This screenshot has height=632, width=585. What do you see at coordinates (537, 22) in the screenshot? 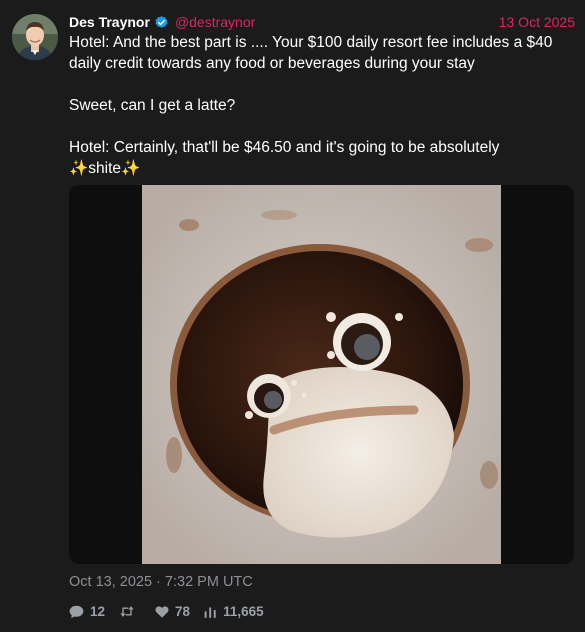
I see `tweet-date: 13 Oct 2025` at bounding box center [537, 22].